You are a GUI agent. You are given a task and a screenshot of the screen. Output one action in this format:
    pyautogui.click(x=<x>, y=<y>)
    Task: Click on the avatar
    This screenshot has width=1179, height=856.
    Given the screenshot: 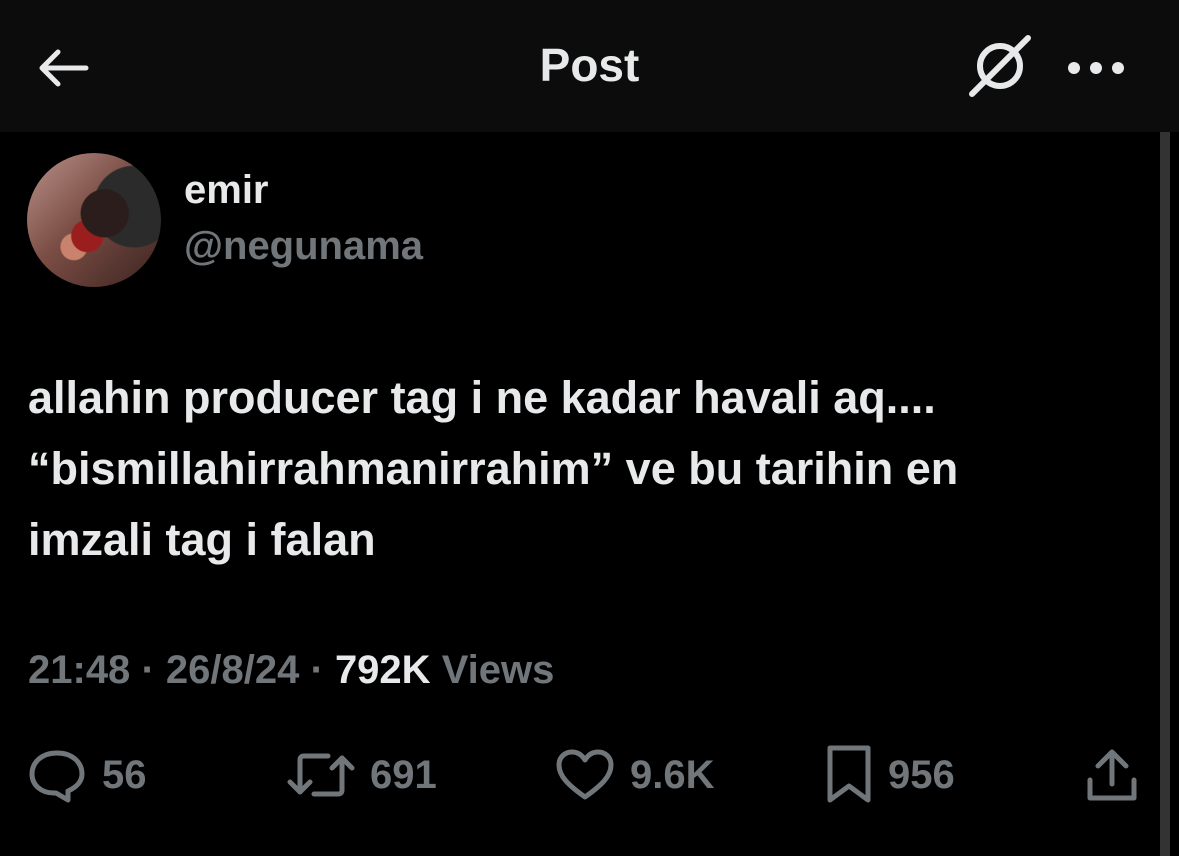 What is the action you would take?
    pyautogui.click(x=94, y=220)
    